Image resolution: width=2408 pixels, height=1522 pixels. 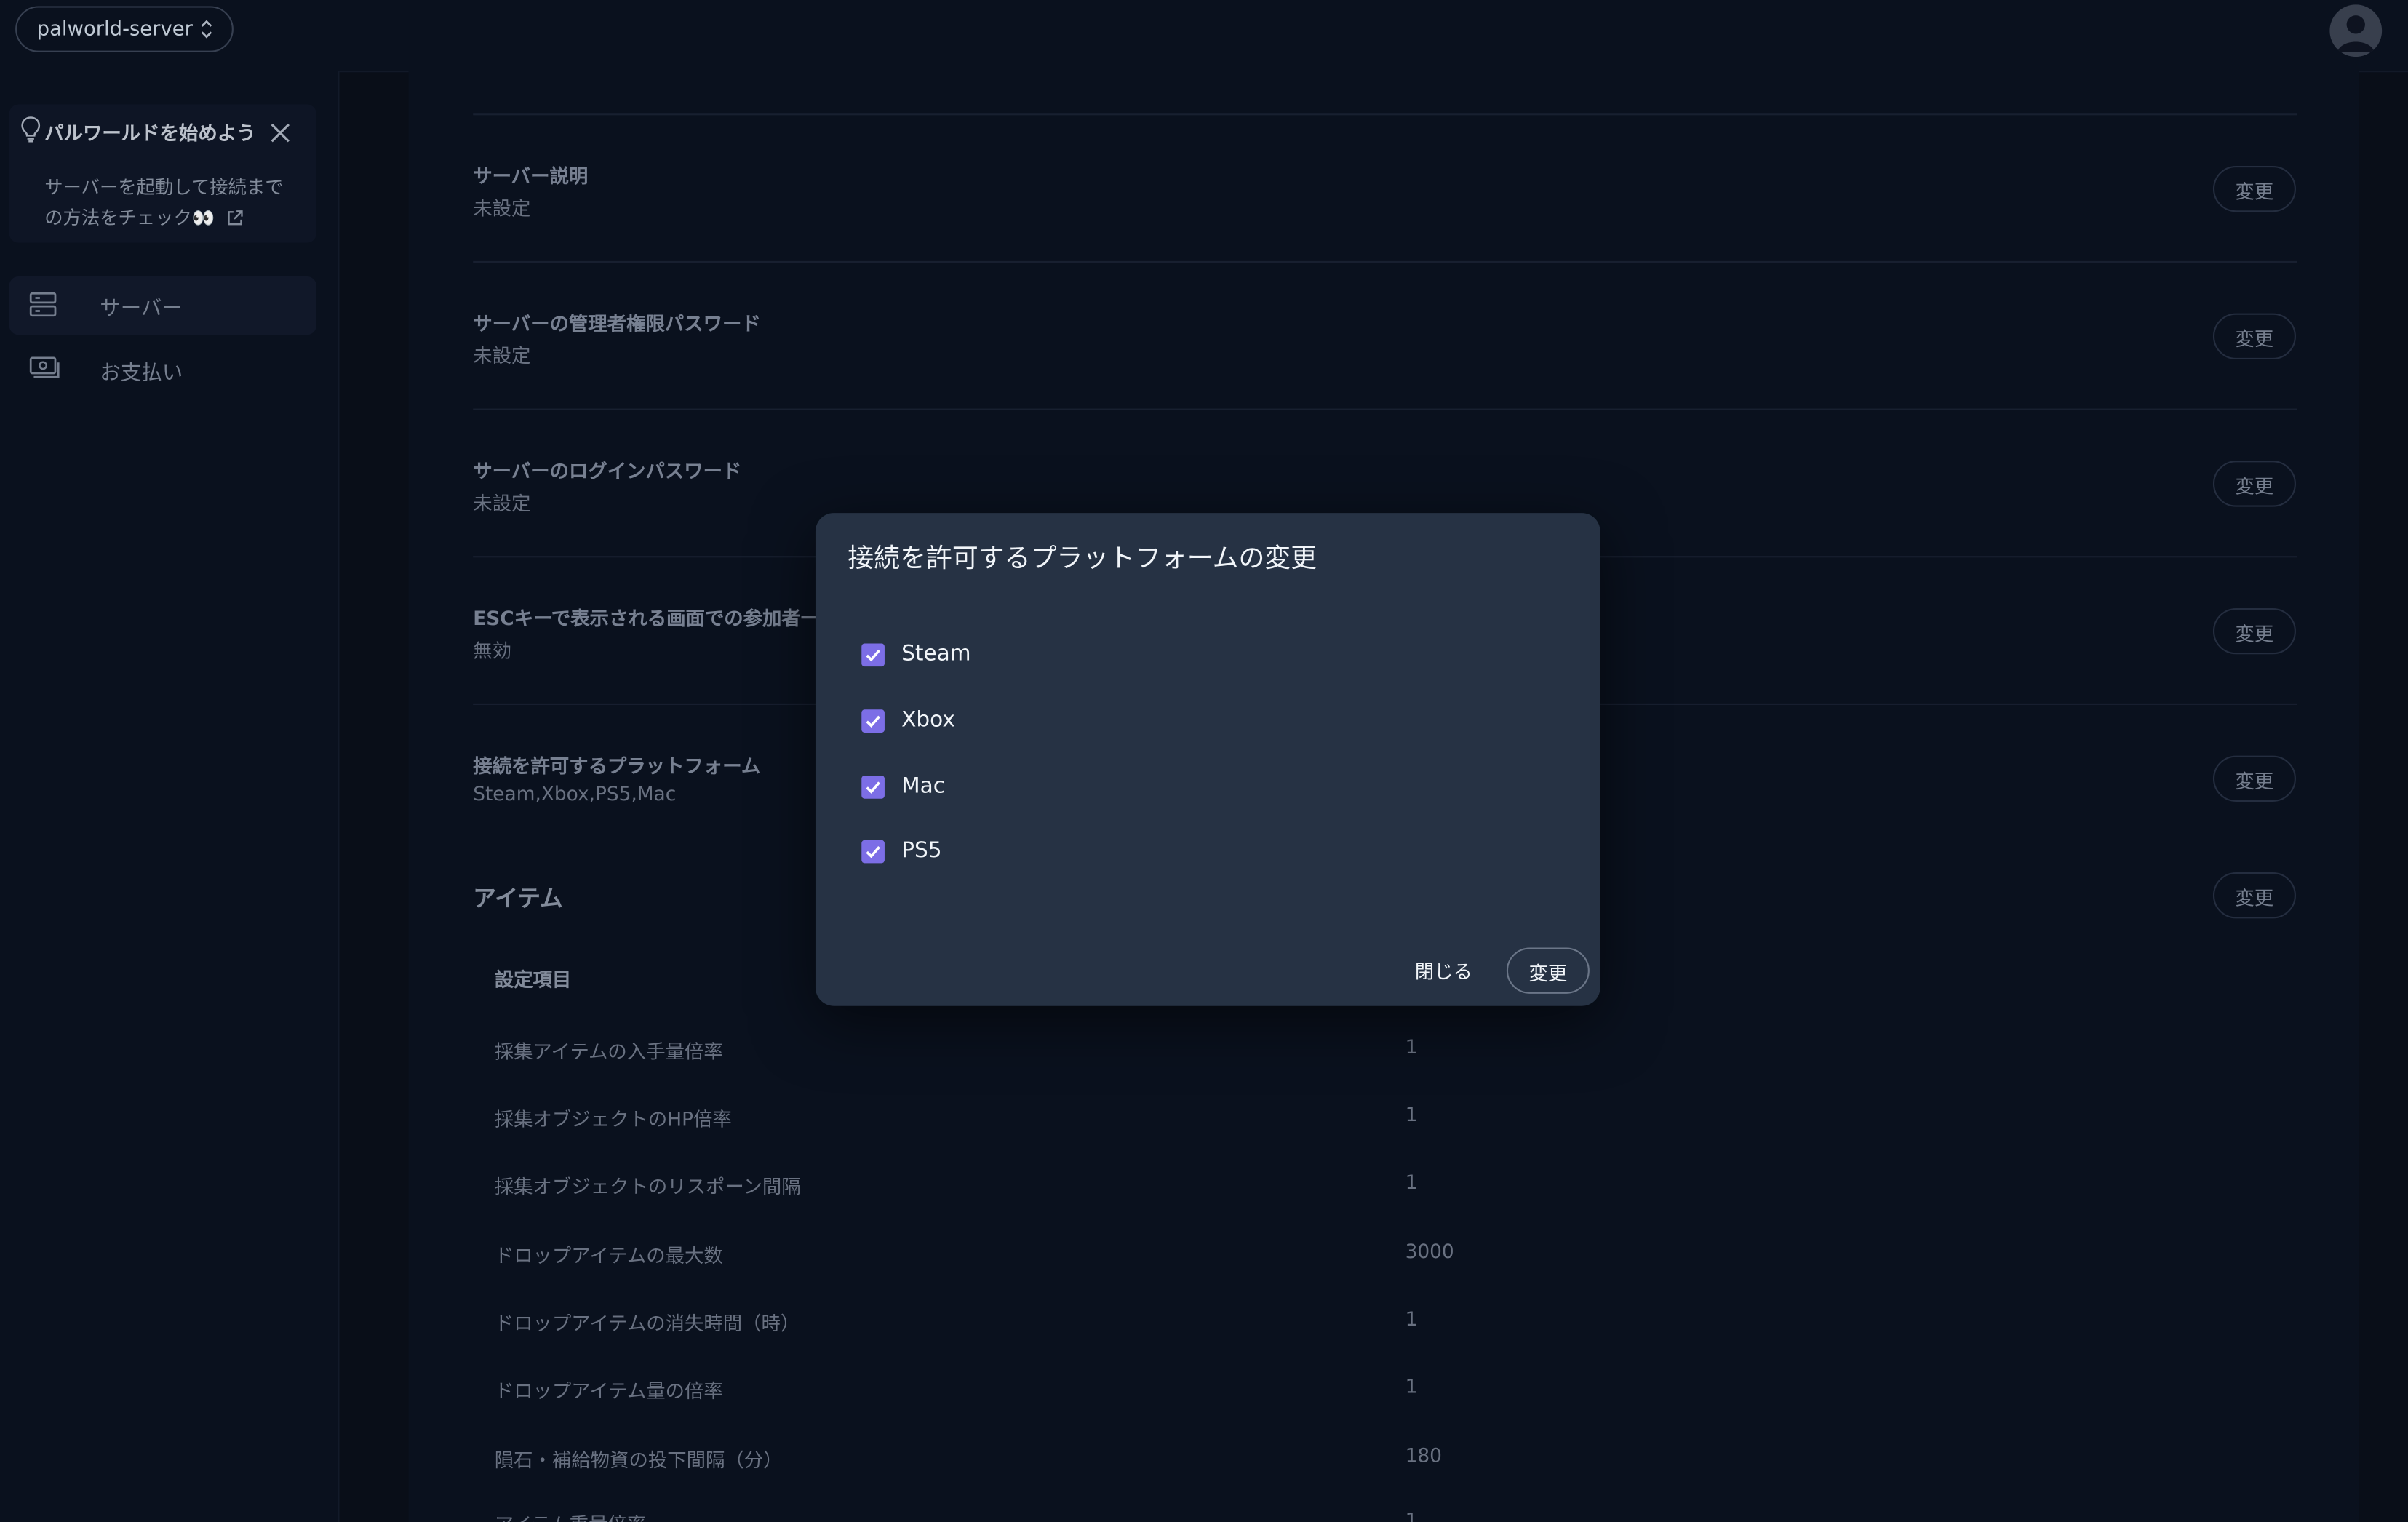 I want to click on option-label: PS5, so click(x=921, y=851).